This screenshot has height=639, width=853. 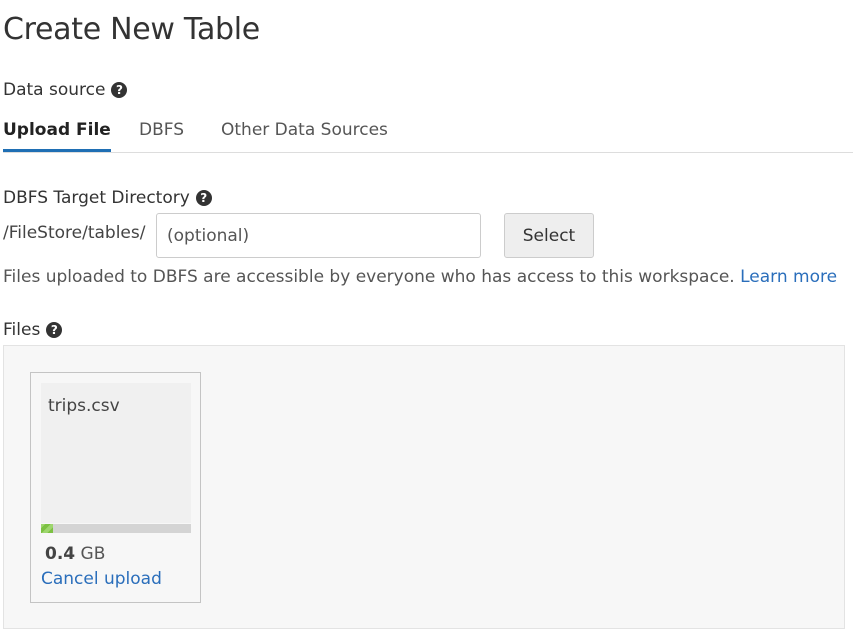 What do you see at coordinates (788, 277) in the screenshot?
I see `learn-more-link: Learn more` at bounding box center [788, 277].